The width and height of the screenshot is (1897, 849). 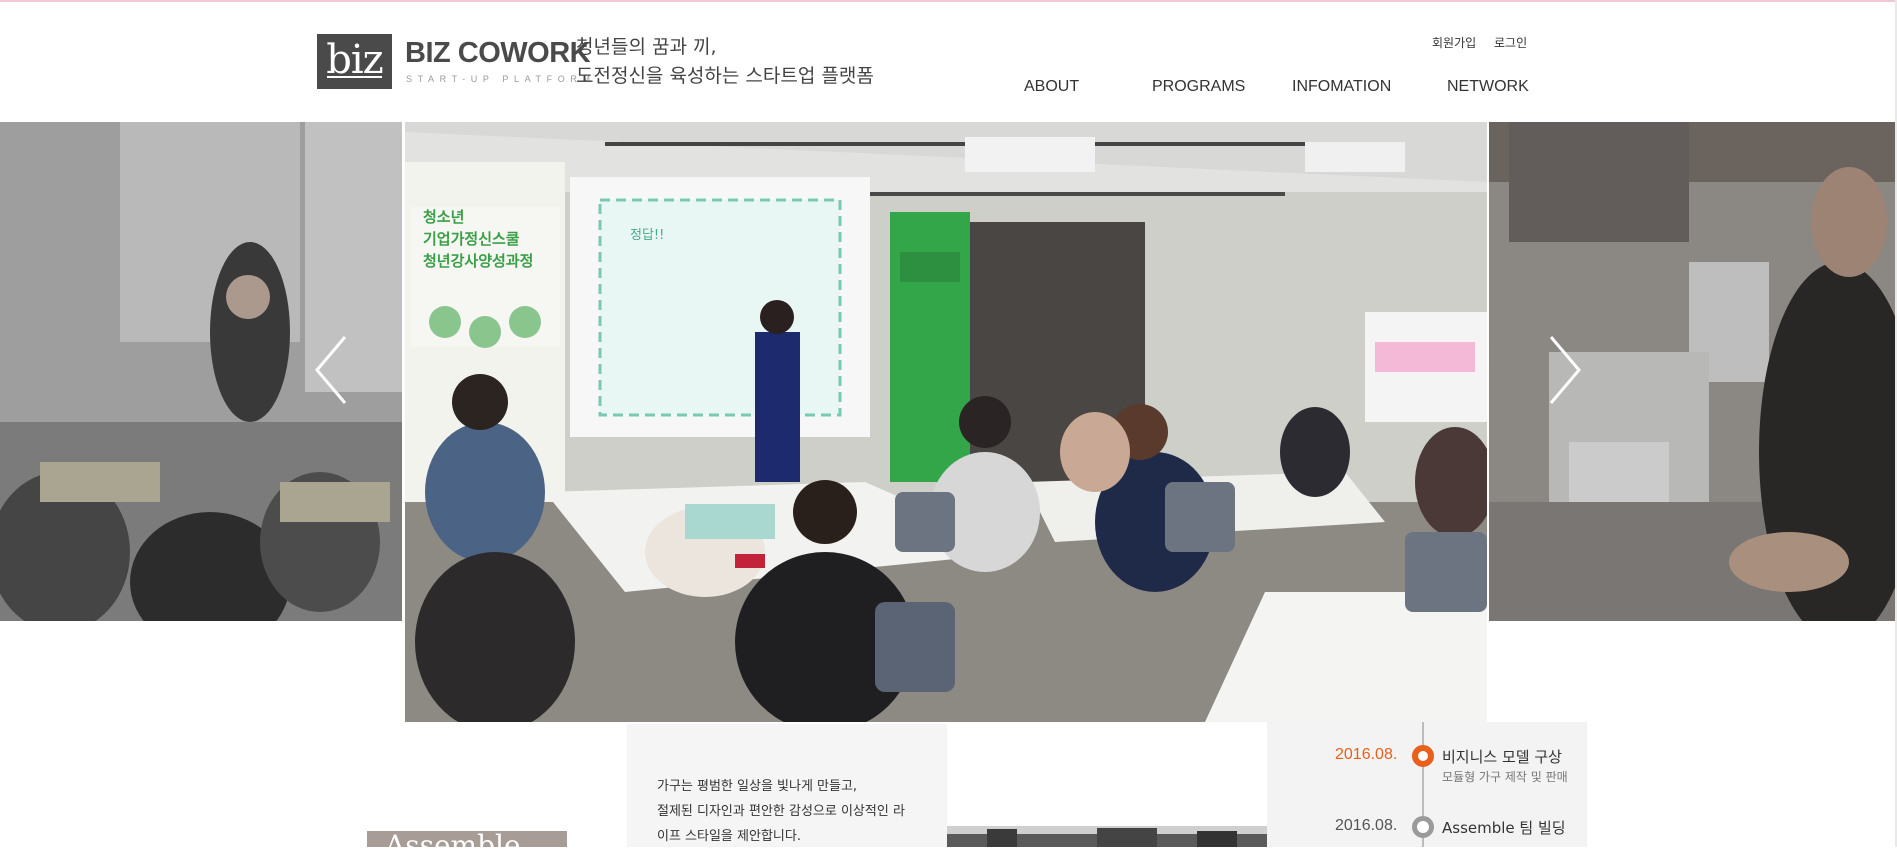 What do you see at coordinates (725, 62) in the screenshot?
I see `slogan: 청년들의 꿈과 끼, 도전정신을 육성하는 스타트업 플랫폼` at bounding box center [725, 62].